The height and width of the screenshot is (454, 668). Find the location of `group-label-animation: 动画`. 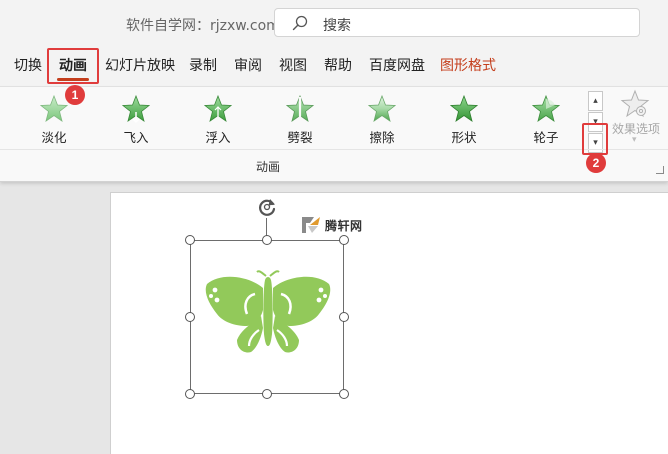

group-label-animation: 动画 is located at coordinates (267, 167).